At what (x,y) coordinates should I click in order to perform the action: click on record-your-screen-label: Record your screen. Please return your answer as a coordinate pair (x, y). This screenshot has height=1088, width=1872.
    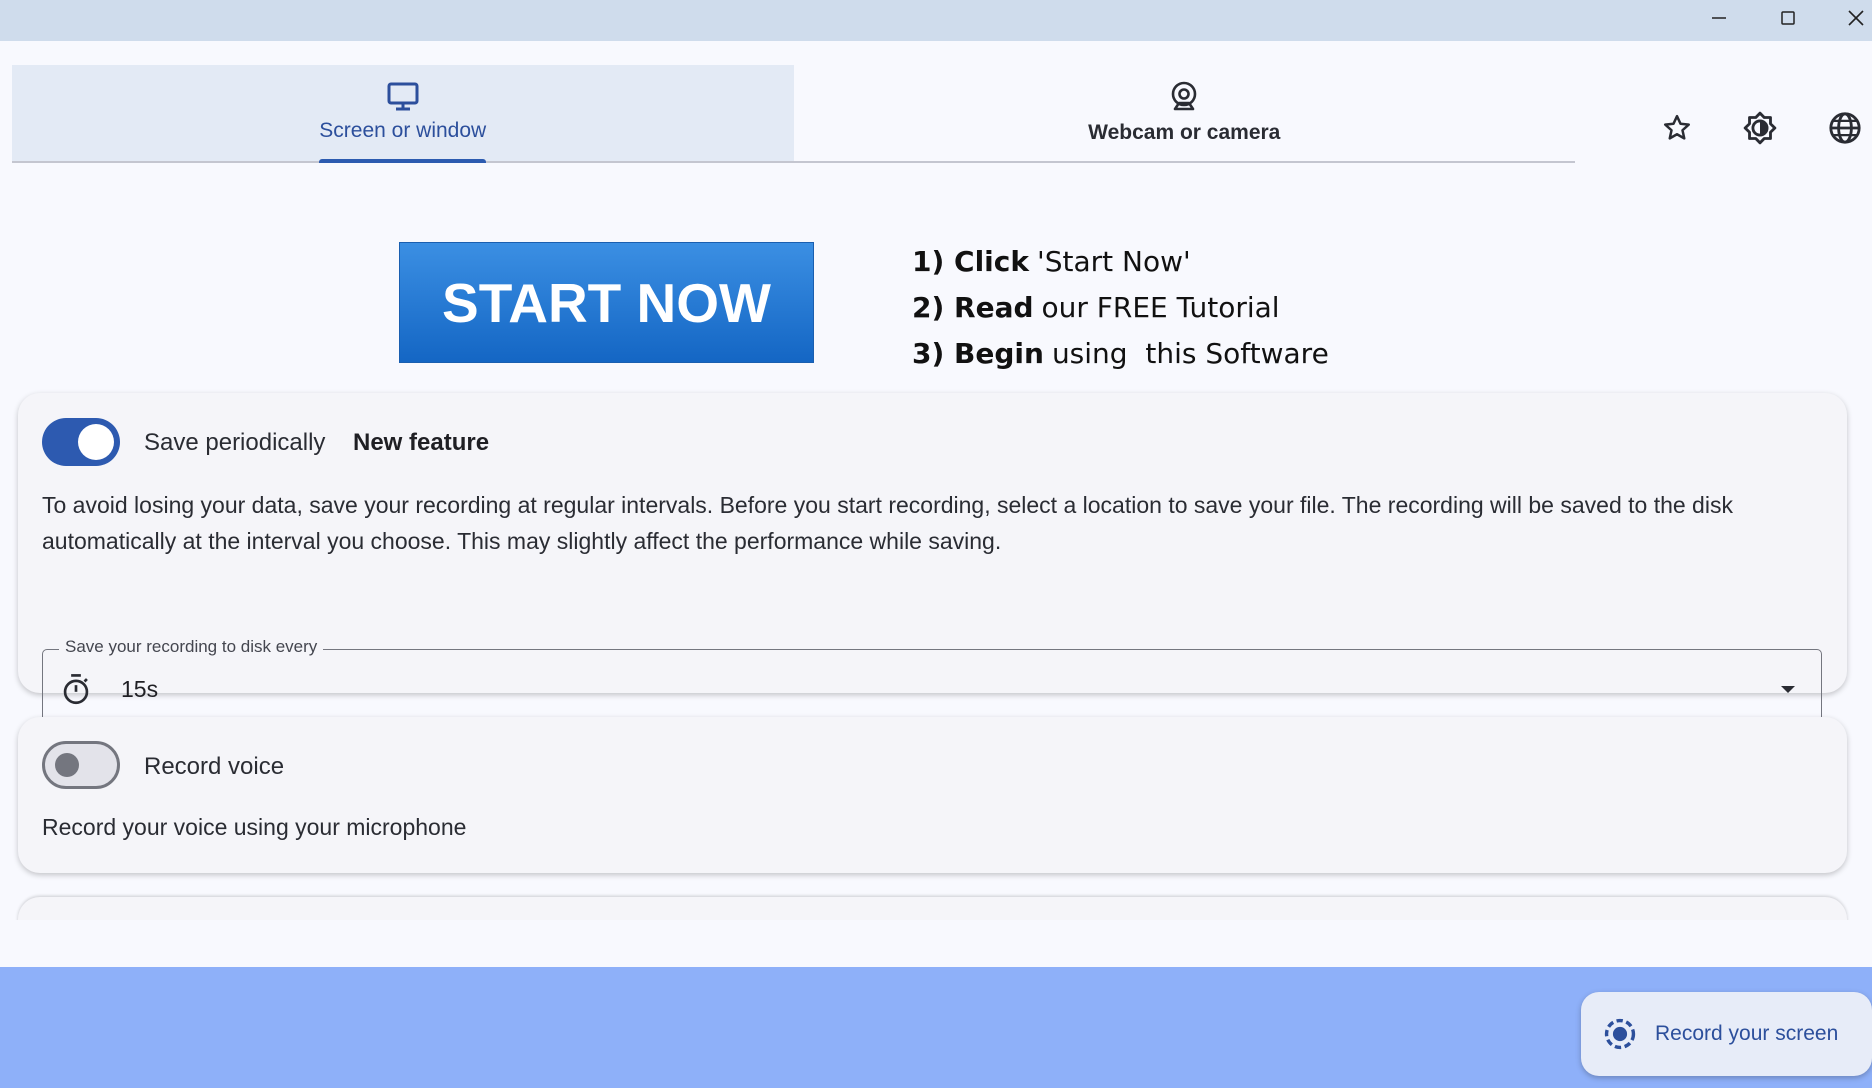
    Looking at the image, I should click on (1747, 1033).